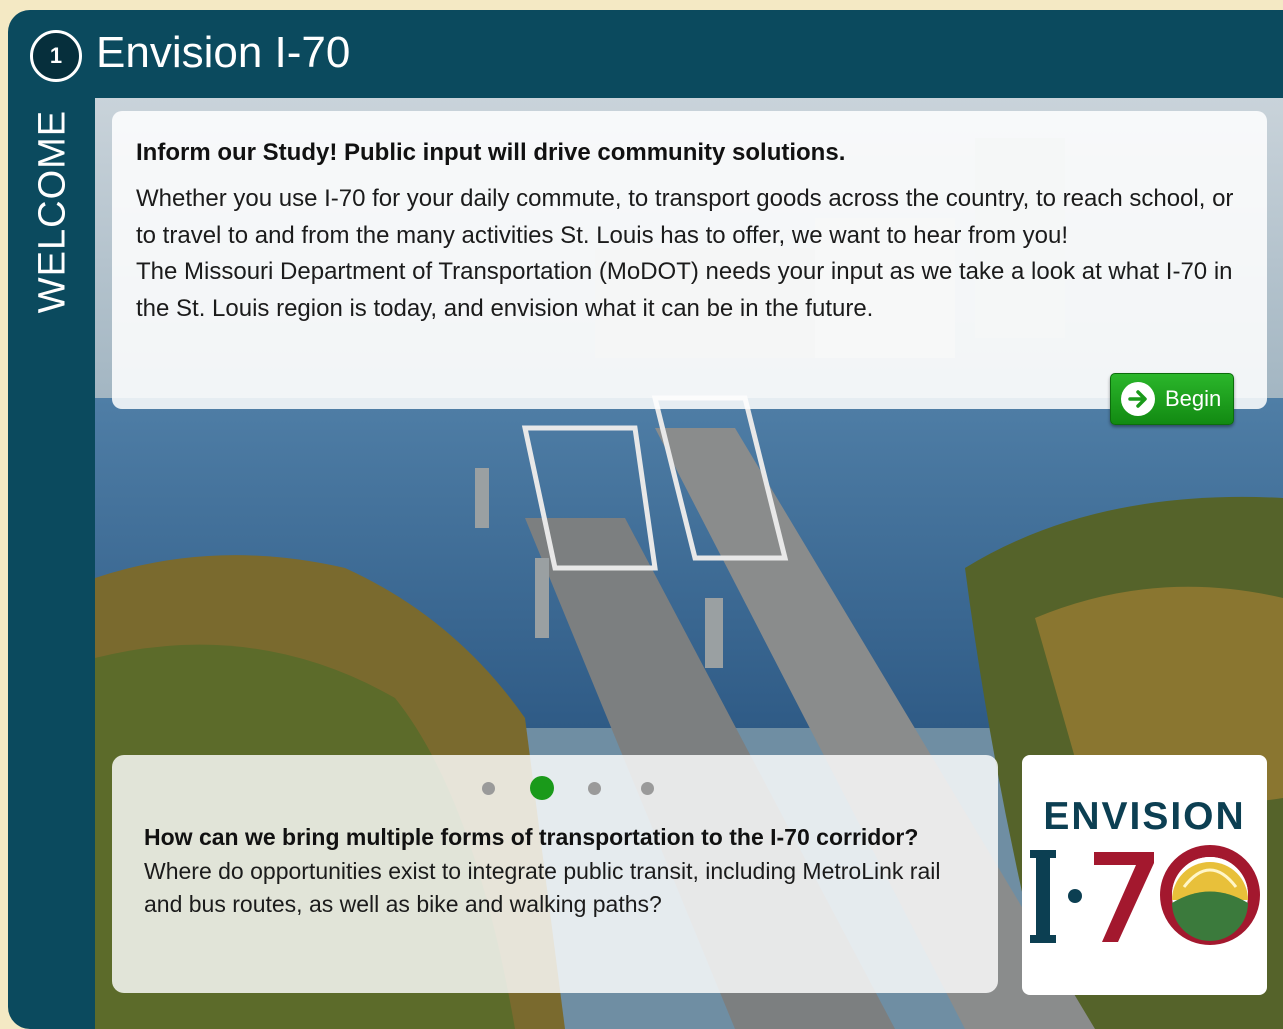 The image size is (1283, 1029). Describe the element at coordinates (223, 52) in the screenshot. I see `page-title: Envision I-70` at that location.